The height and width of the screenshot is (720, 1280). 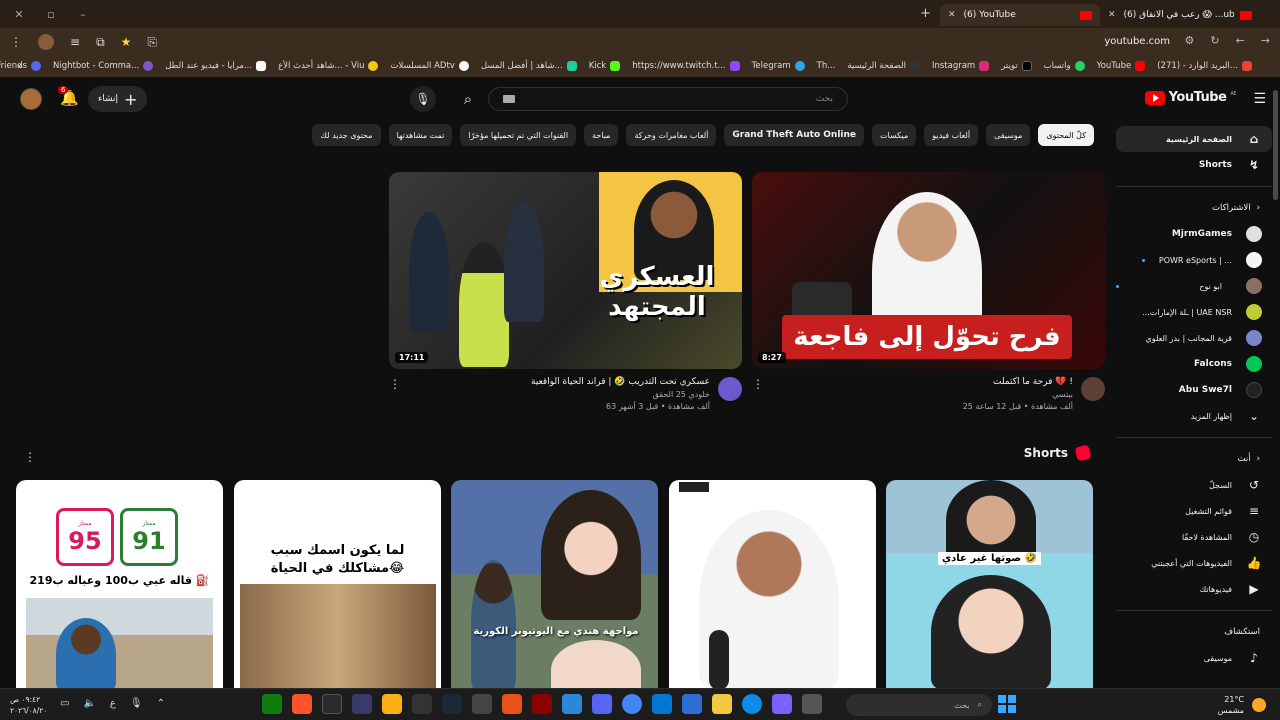 What do you see at coordinates (30, 457) in the screenshot?
I see `shorts-more-icon: ⋮` at bounding box center [30, 457].